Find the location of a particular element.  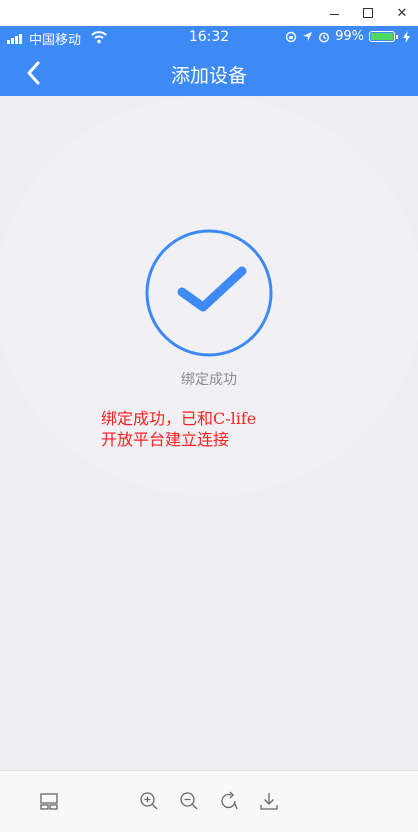

charging-icon is located at coordinates (406, 36).